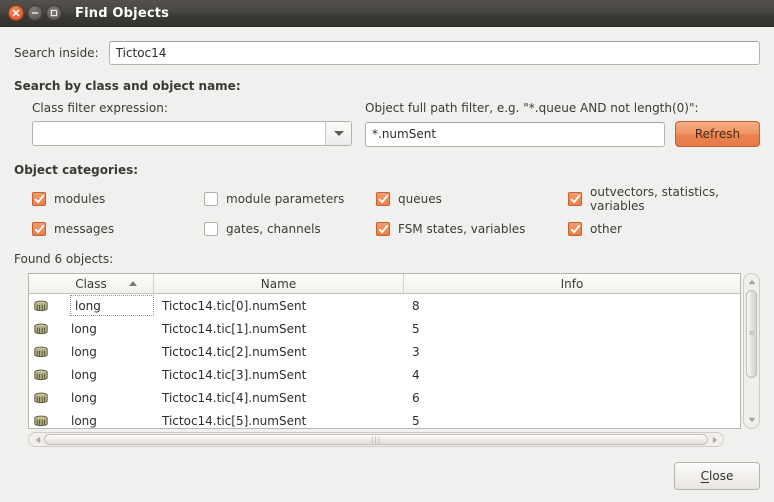  What do you see at coordinates (37, 440) in the screenshot?
I see `scroll-left-arrow-icon` at bounding box center [37, 440].